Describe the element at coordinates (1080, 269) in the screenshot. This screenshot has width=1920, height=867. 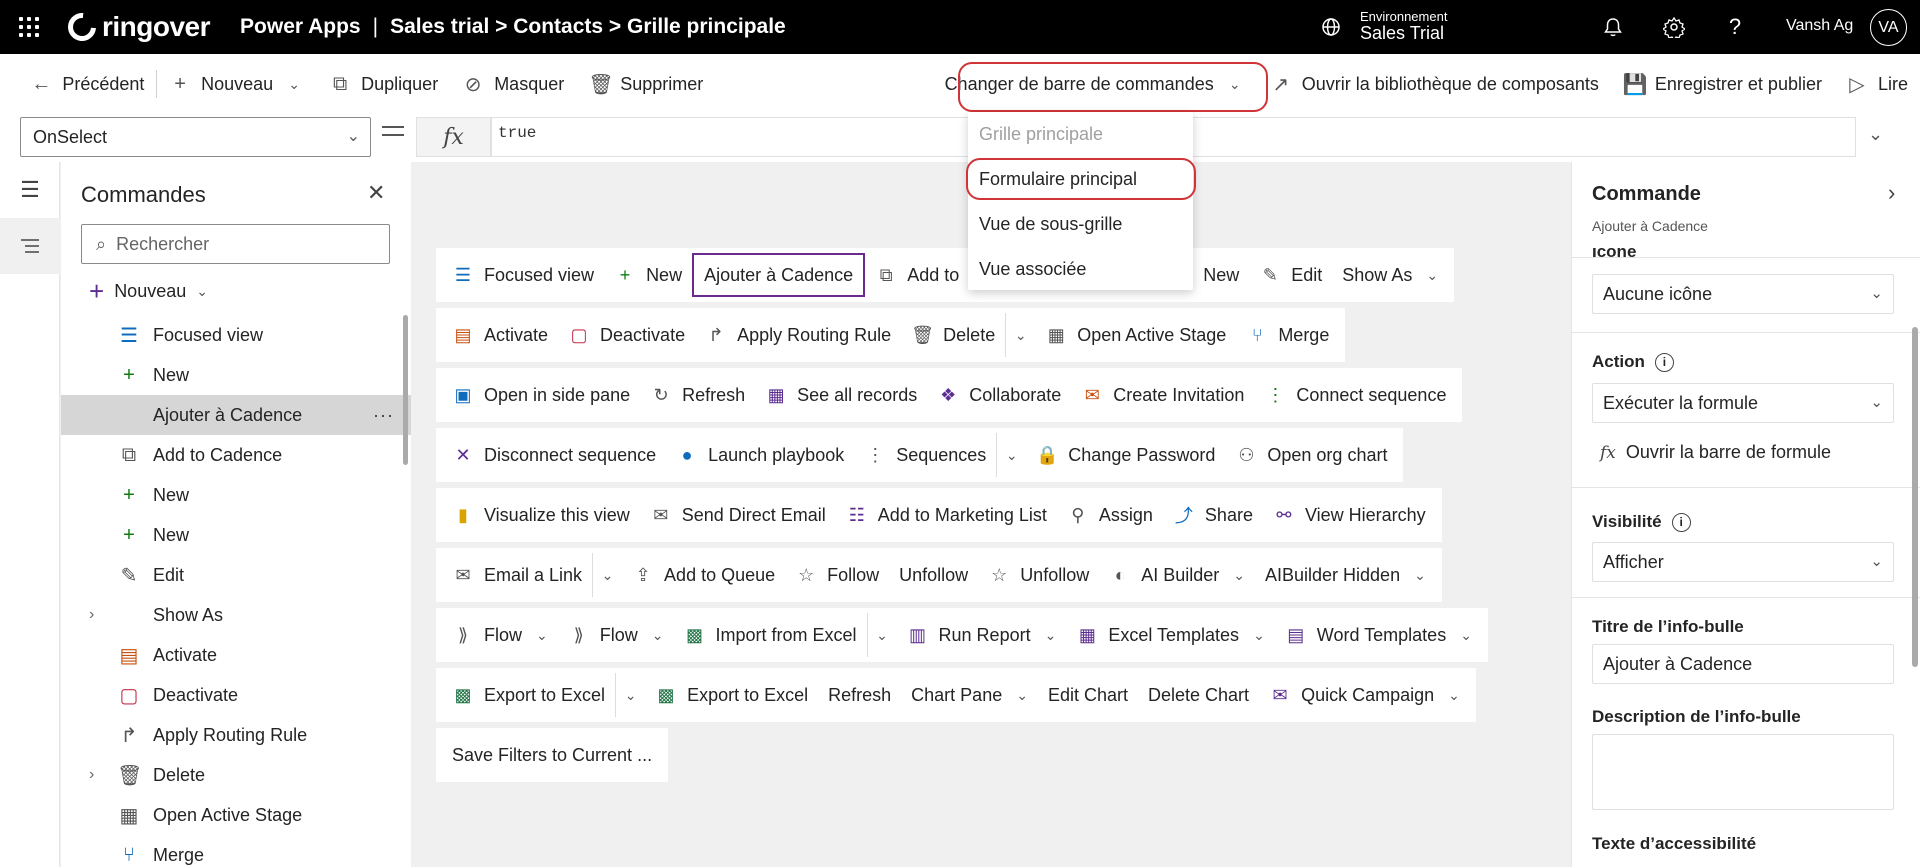
I see `menu-item: Vue associée` at that location.